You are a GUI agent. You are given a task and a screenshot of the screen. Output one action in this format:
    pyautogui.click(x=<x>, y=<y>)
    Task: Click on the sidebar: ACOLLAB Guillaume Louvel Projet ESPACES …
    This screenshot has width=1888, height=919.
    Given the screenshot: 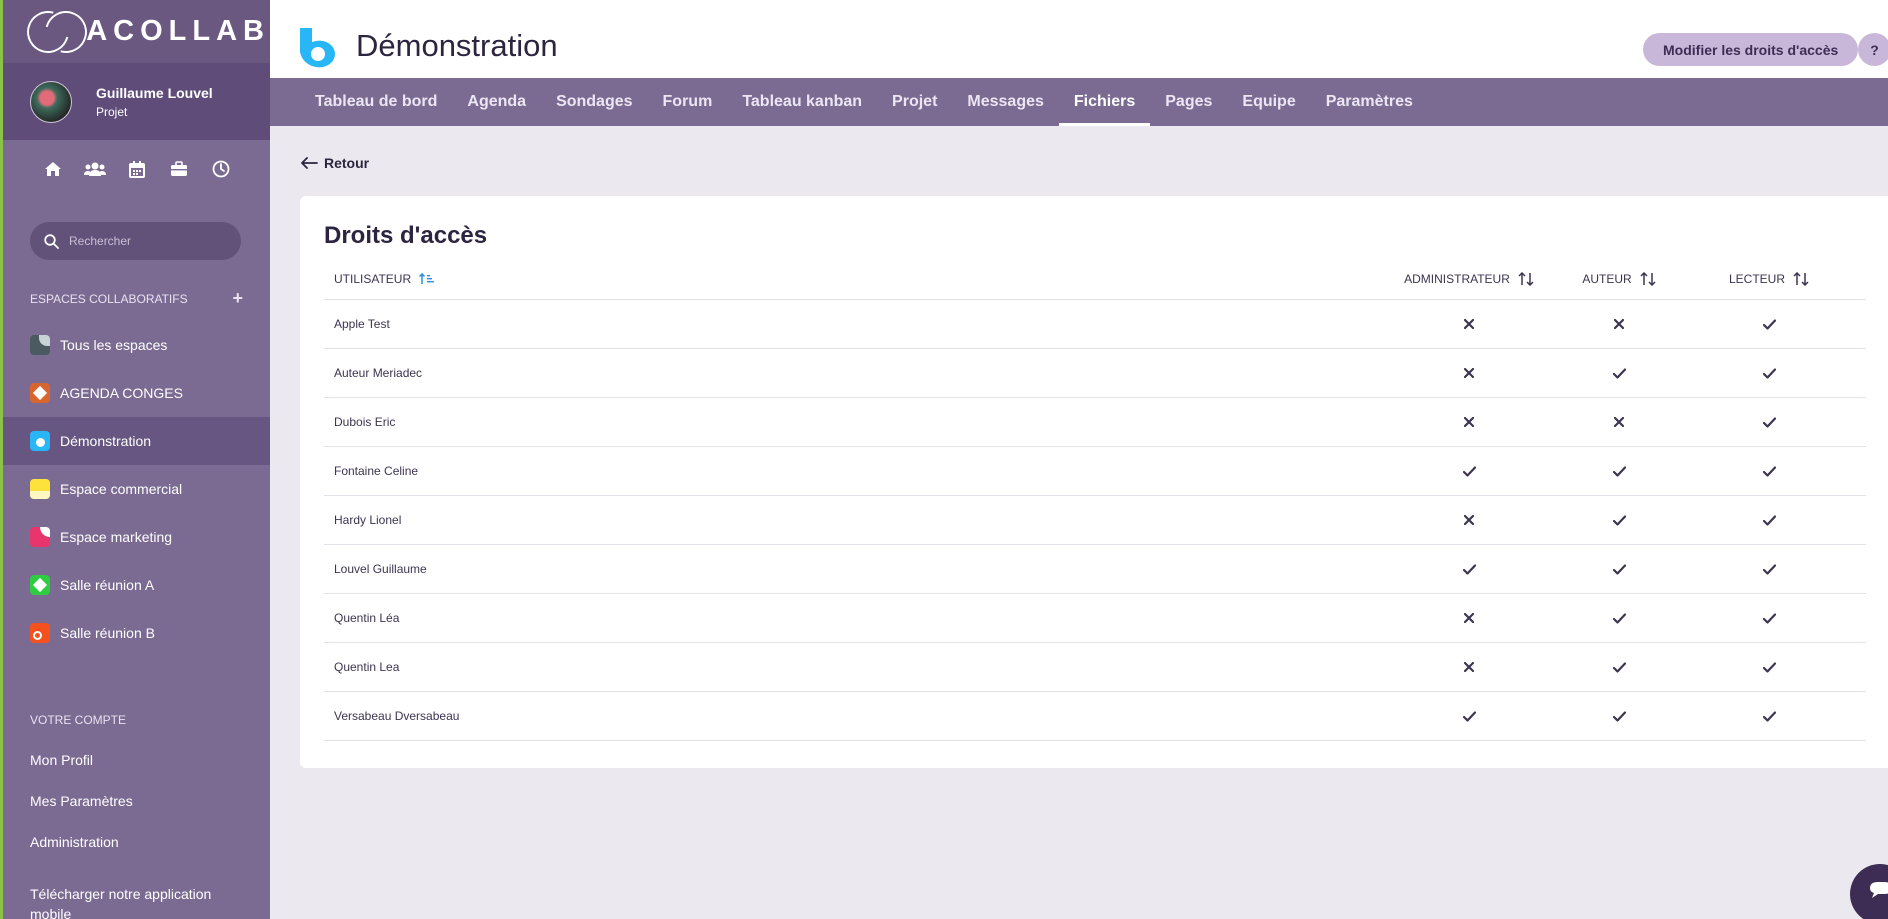 What is the action you would take?
    pyautogui.click(x=135, y=459)
    